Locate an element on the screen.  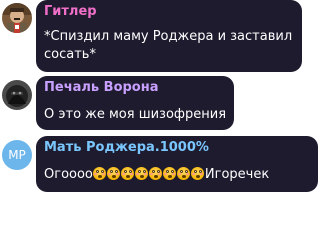
message-bubble: Печаль Ворона О это же моя шизофрения is located at coordinates (135, 103).